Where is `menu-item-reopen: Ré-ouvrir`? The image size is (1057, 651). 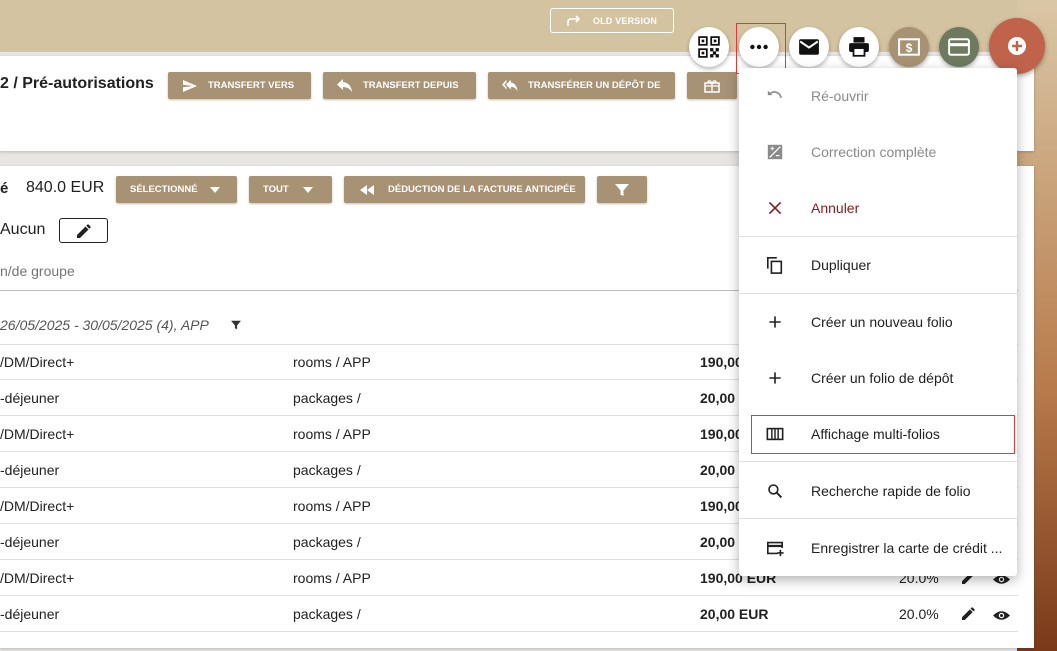 menu-item-reopen: Ré-ouvrir is located at coordinates (878, 96).